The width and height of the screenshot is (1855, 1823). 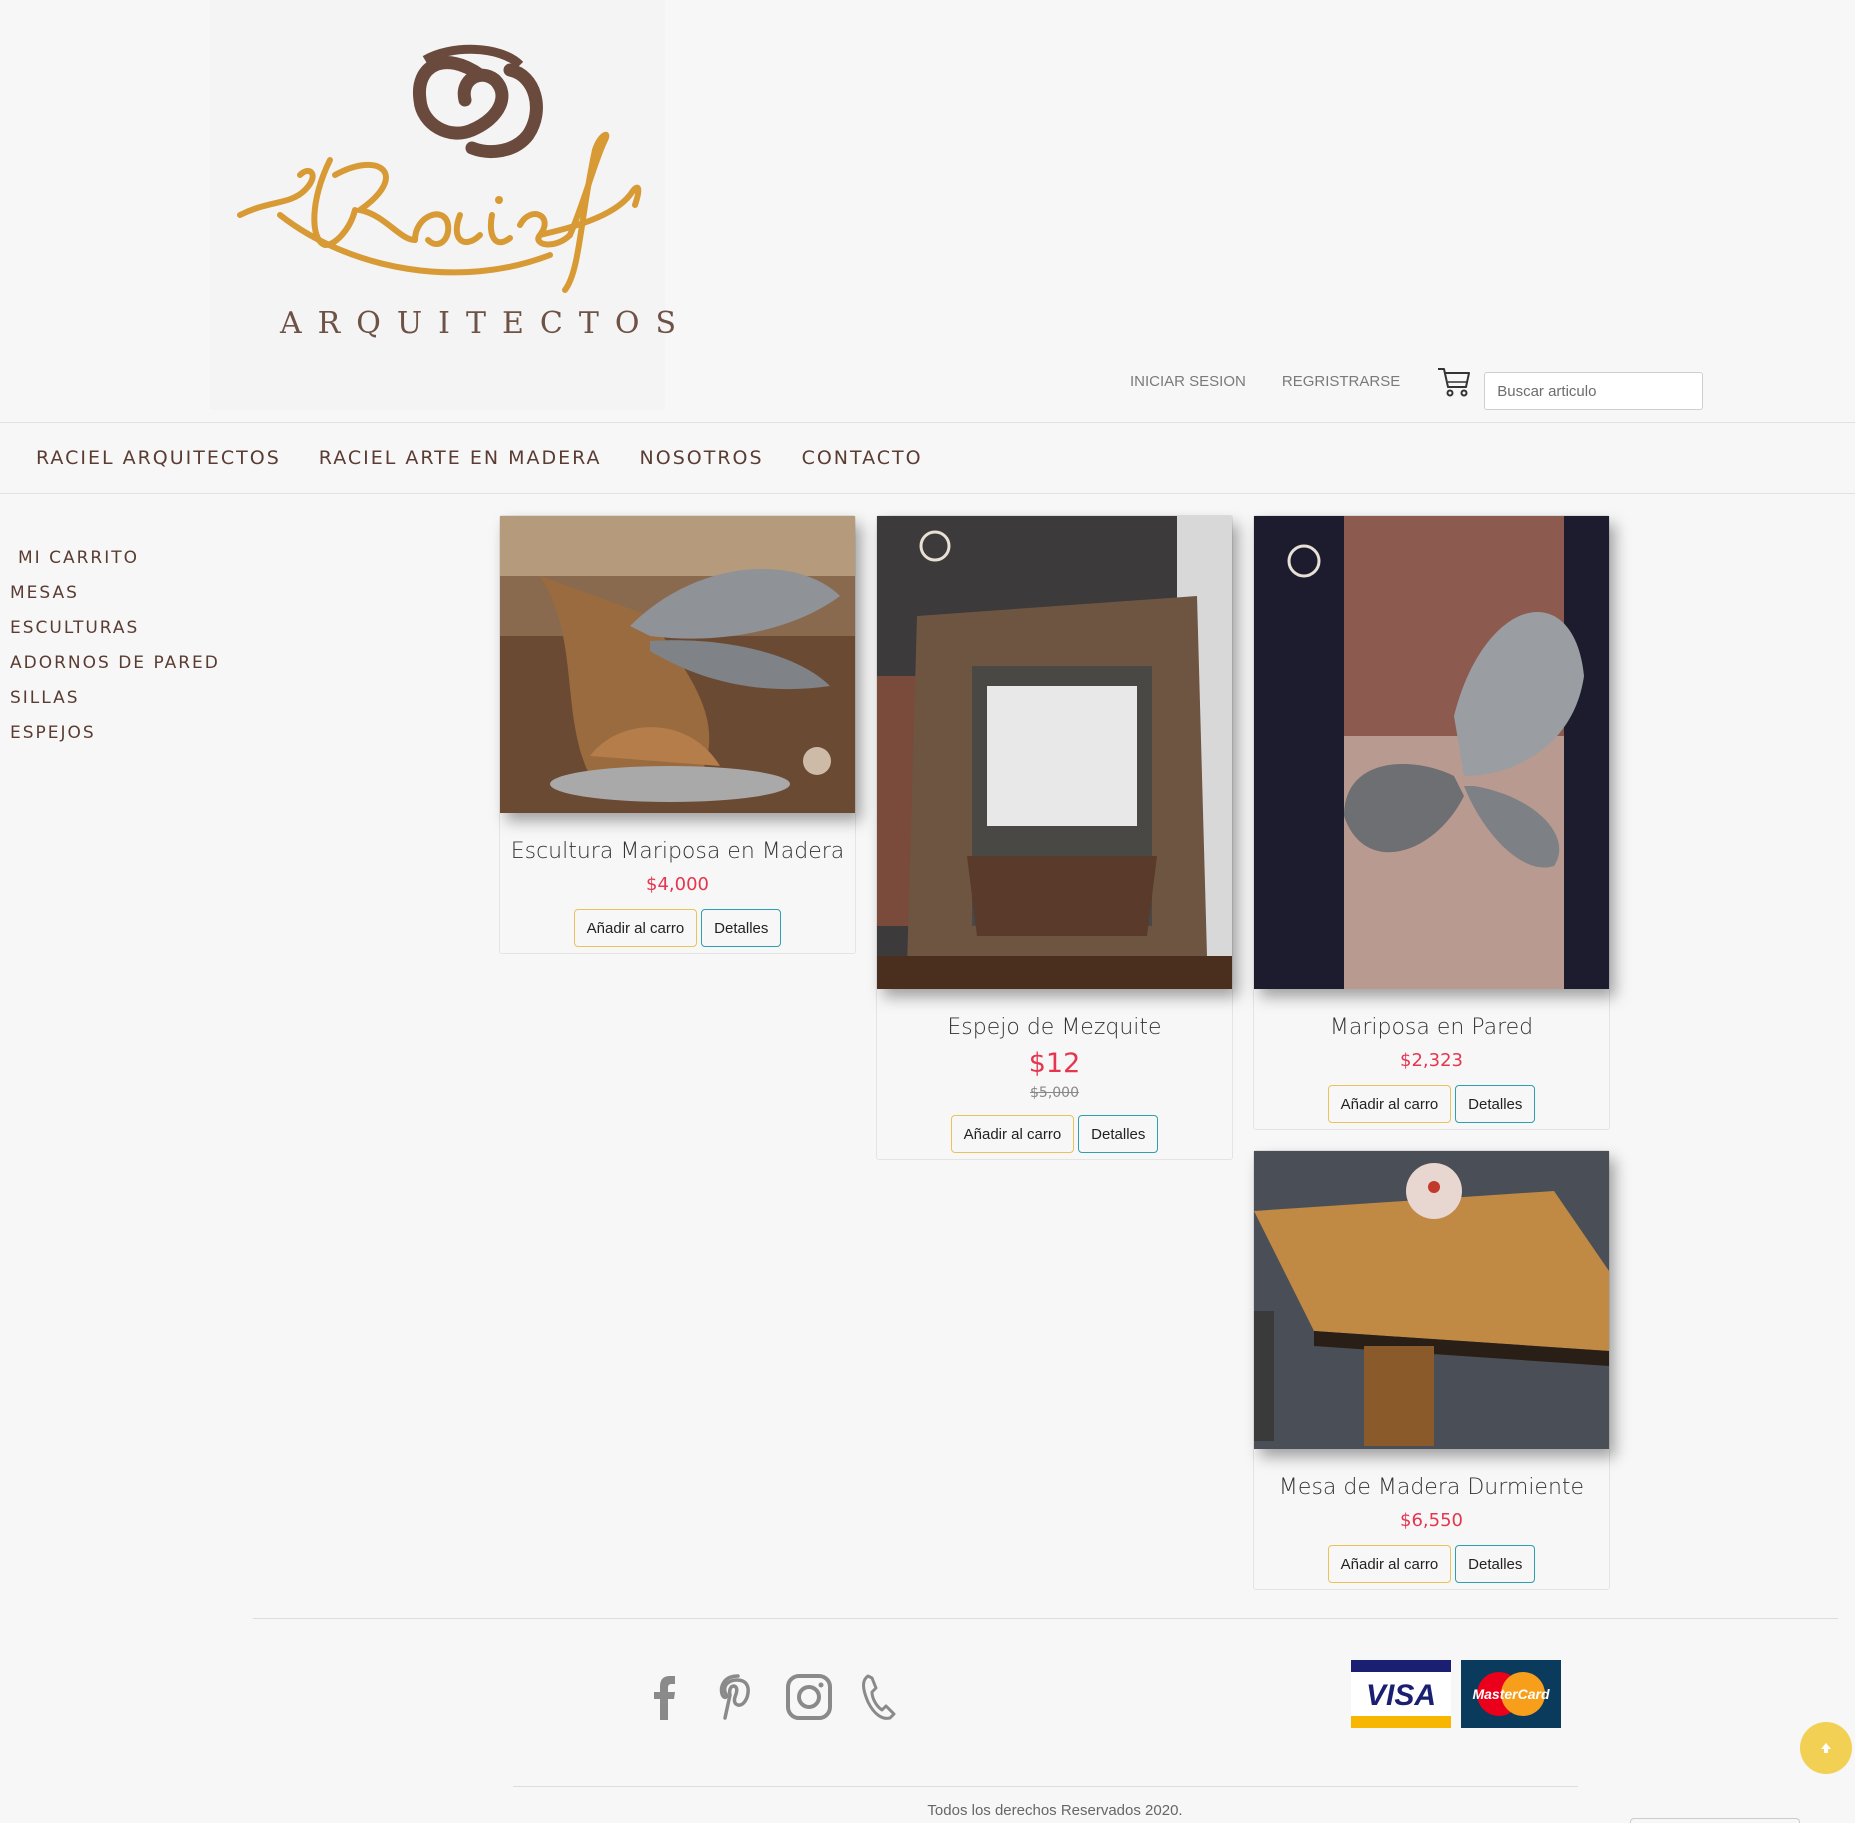 I want to click on pinterest-icon, so click(x=737, y=1696).